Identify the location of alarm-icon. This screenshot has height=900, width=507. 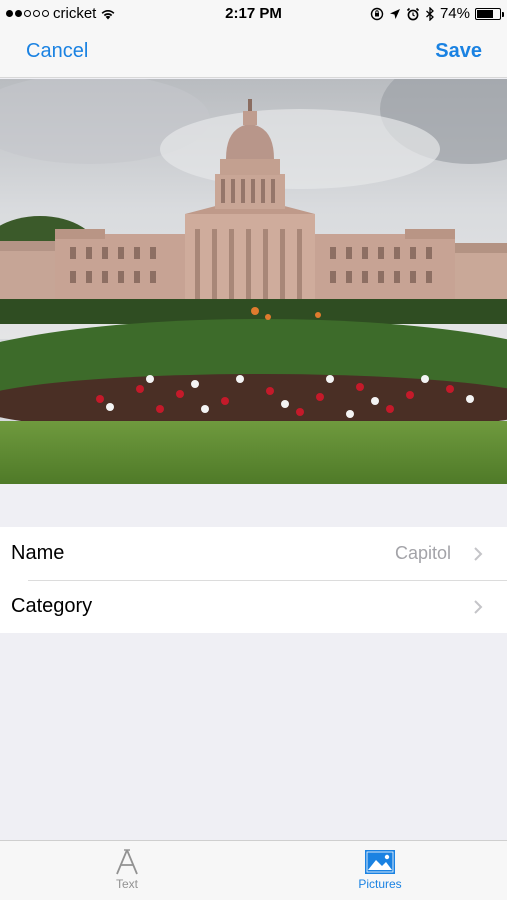
(413, 13).